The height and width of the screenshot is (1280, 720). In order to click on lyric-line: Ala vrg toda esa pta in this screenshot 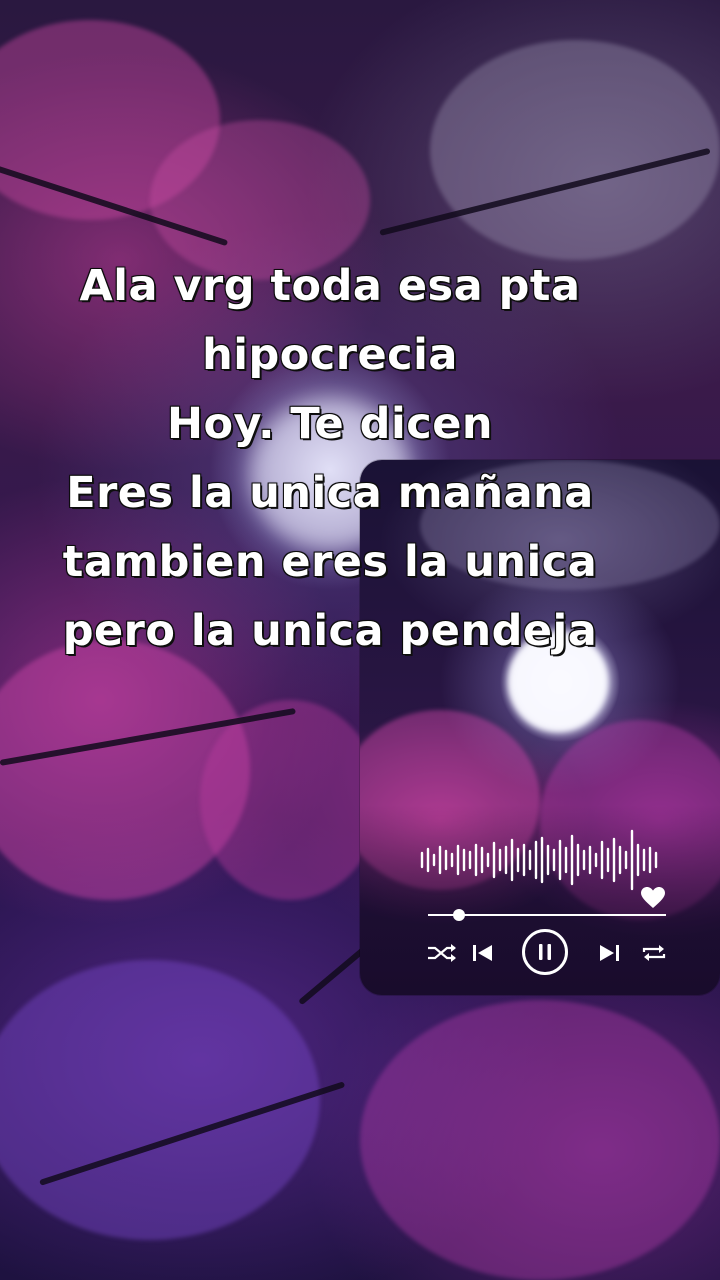, I will do `click(330, 286)`.